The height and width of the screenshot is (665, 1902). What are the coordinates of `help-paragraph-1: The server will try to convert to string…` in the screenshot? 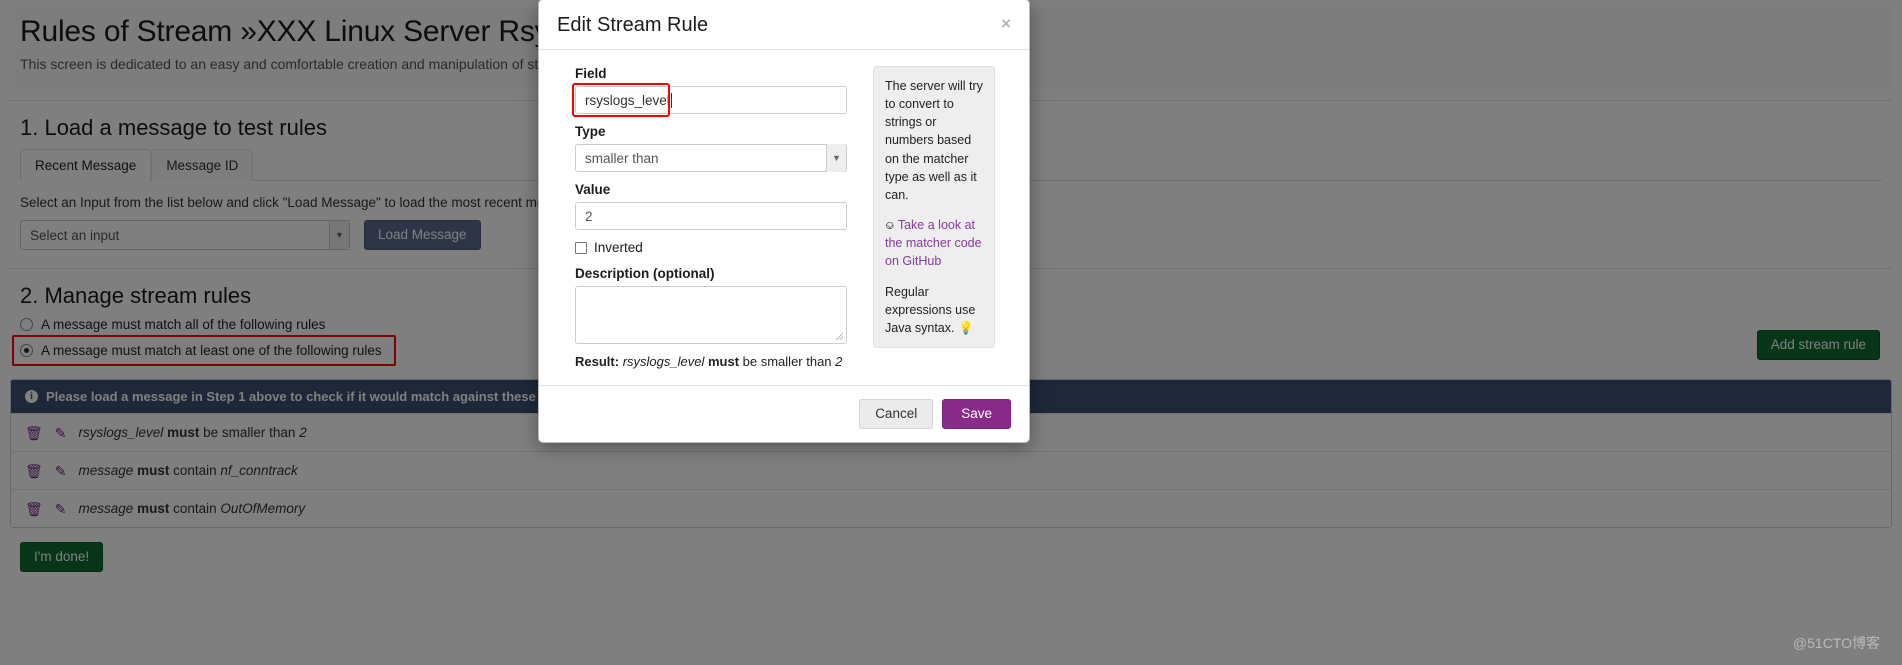 It's located at (934, 140).